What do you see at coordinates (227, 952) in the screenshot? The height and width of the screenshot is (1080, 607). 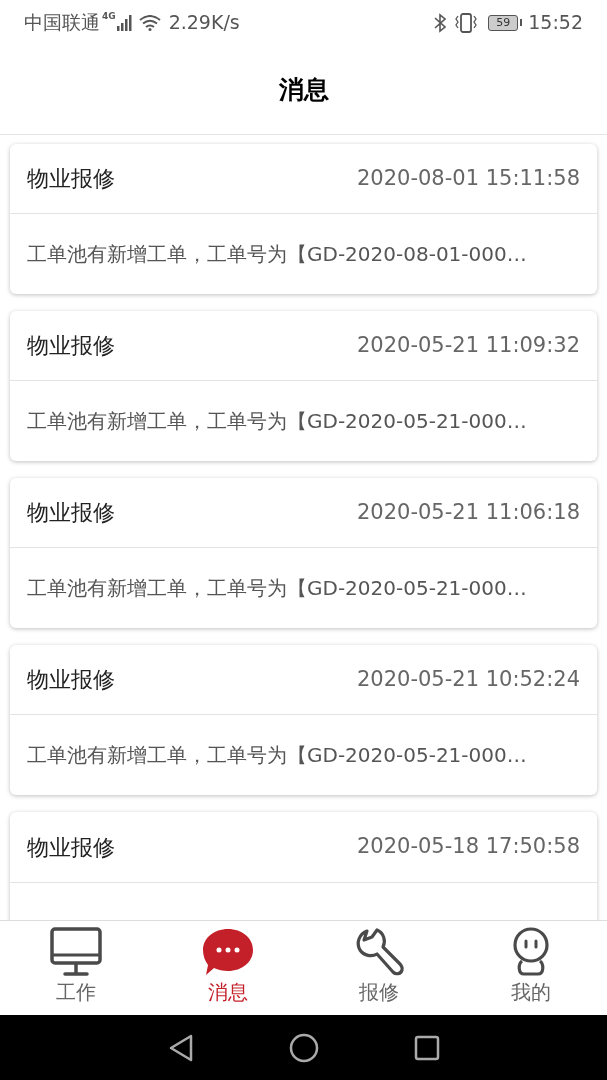 I see `chat-bubble-icon` at bounding box center [227, 952].